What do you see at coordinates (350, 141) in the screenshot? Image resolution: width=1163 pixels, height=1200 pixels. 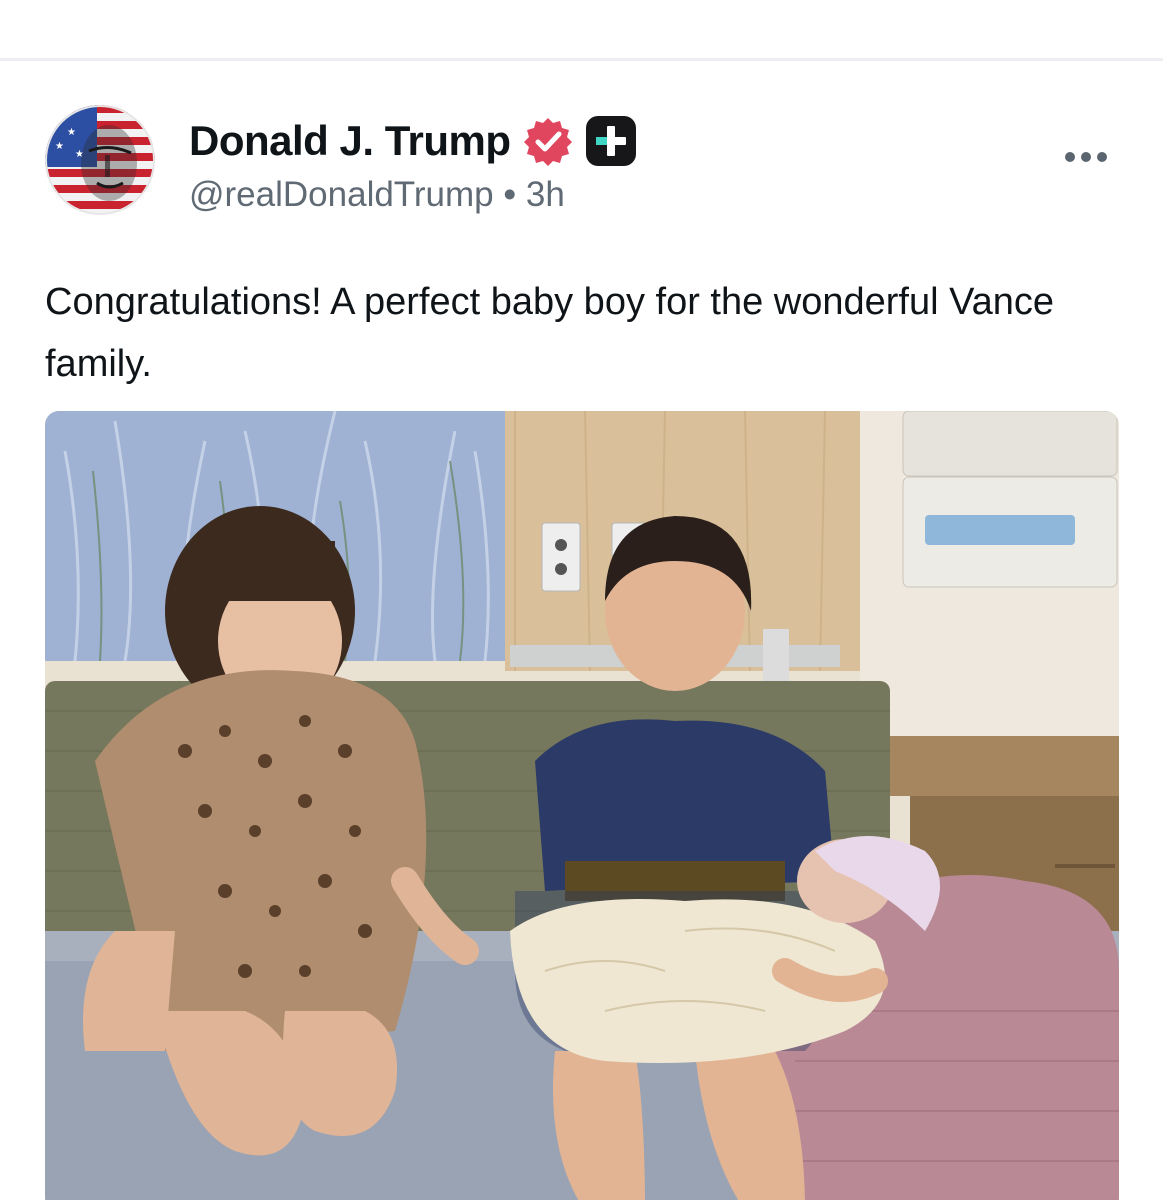 I see `author-display-name: Donald J. Trump` at bounding box center [350, 141].